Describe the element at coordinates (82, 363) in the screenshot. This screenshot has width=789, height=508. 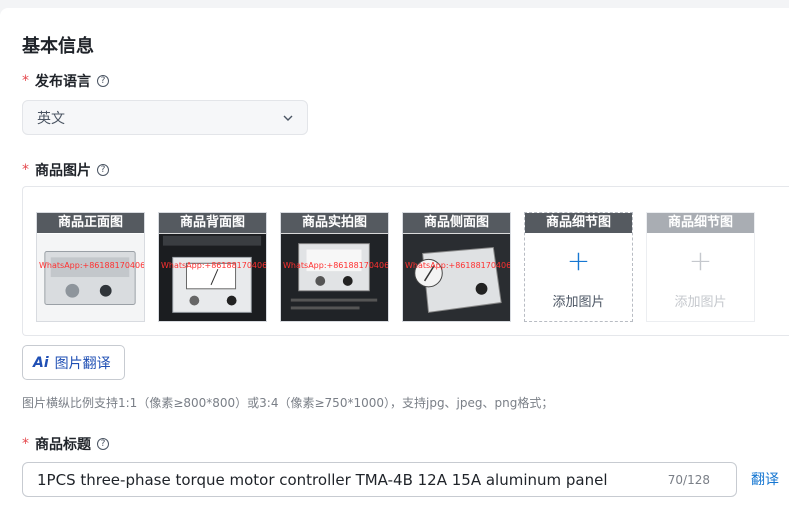
I see `image-translate-label: 图片翻译` at that location.